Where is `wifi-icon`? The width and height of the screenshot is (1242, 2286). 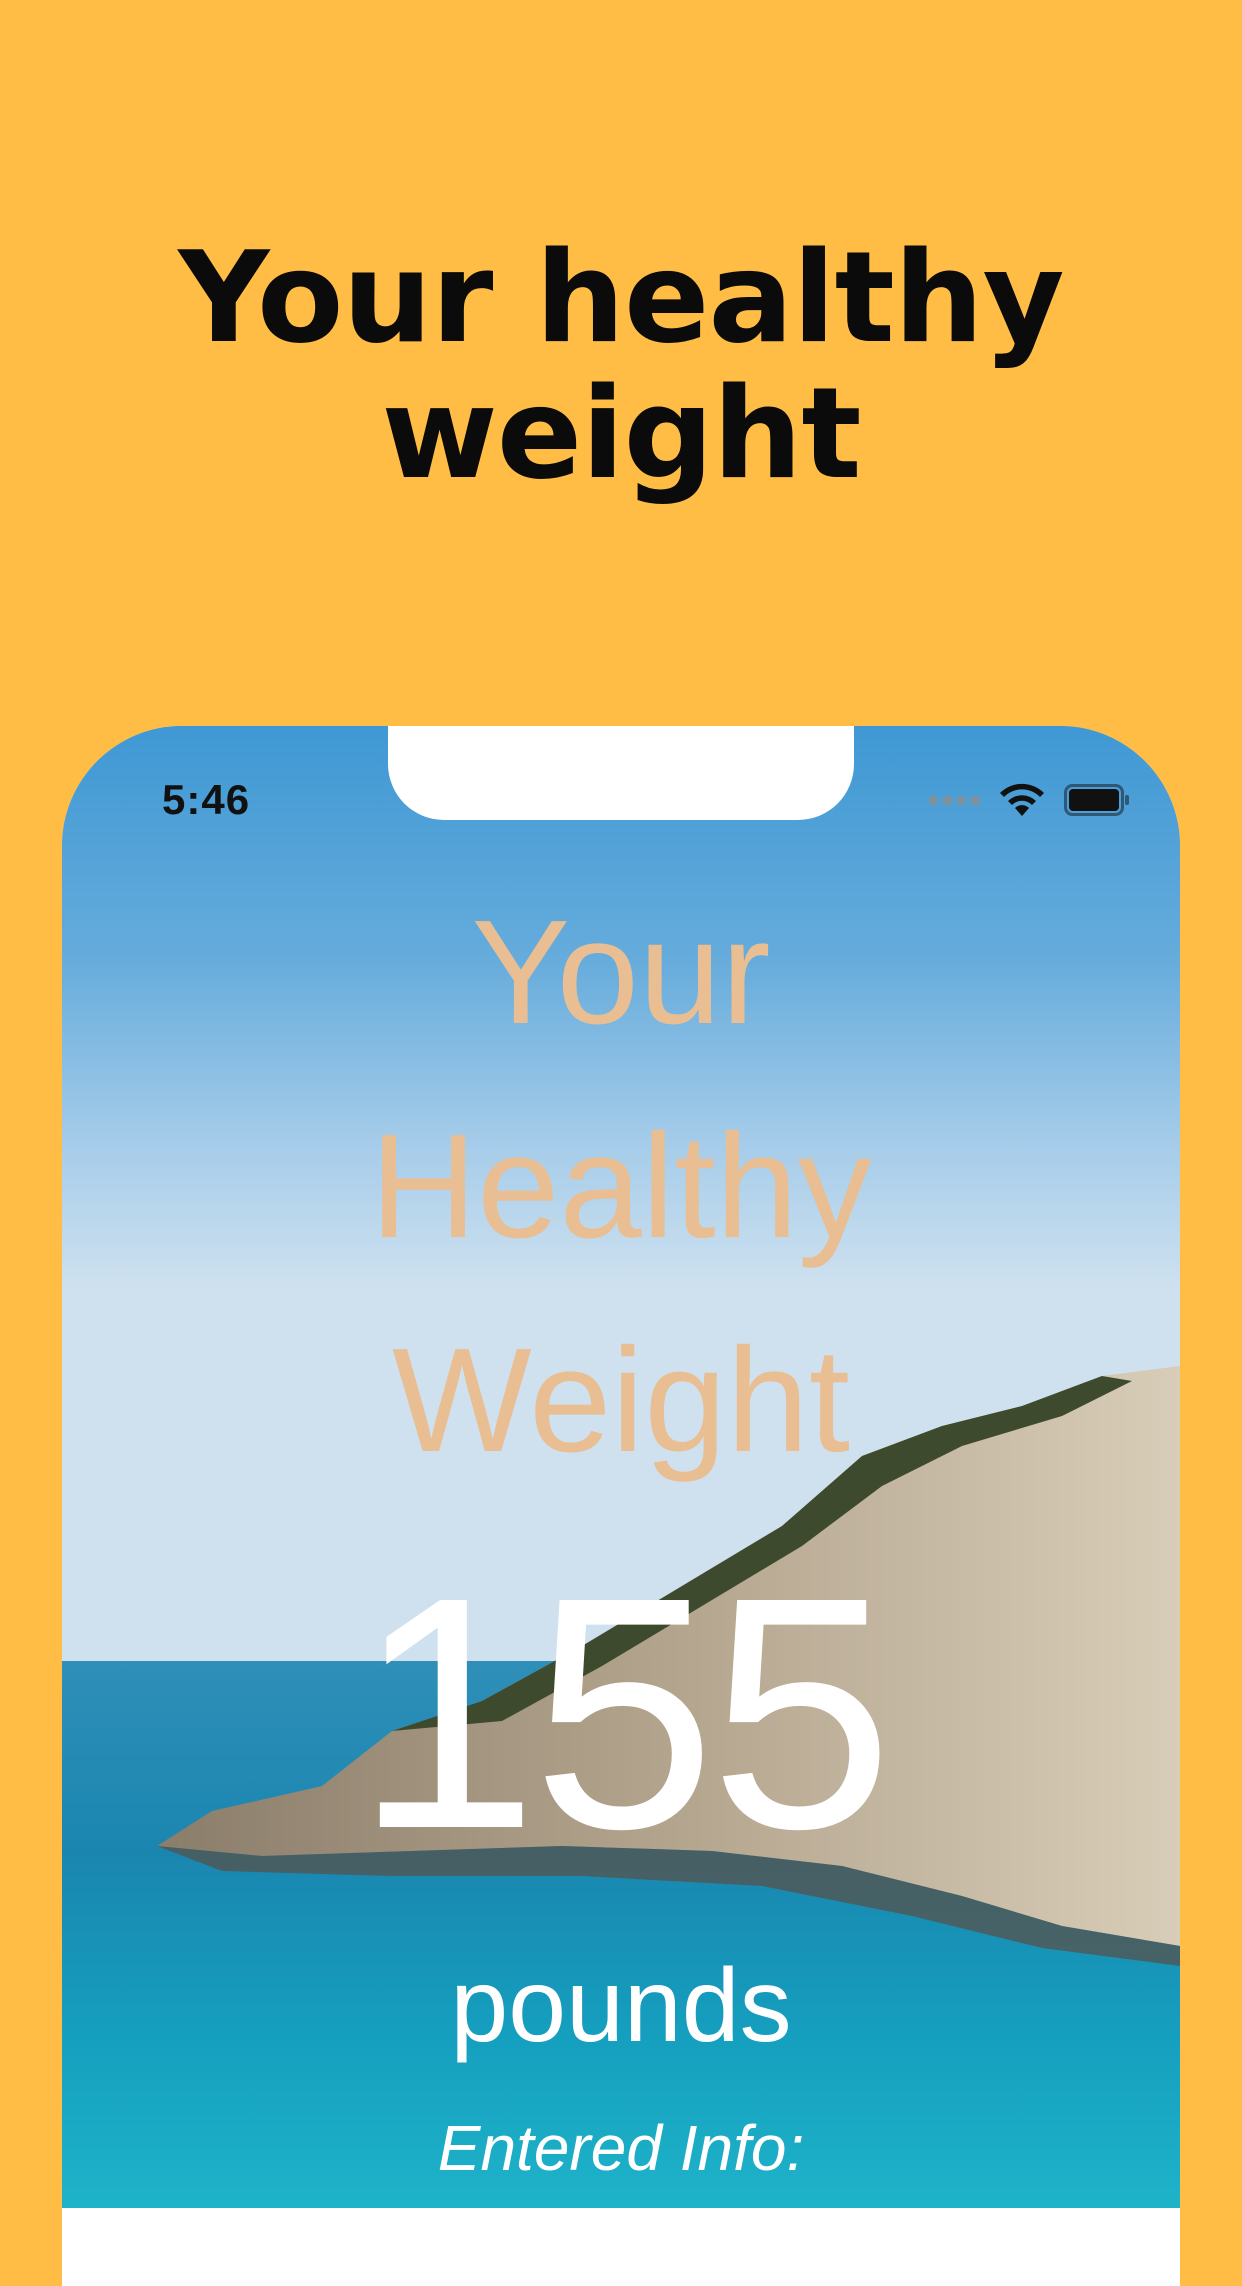
wifi-icon is located at coordinates (1022, 799).